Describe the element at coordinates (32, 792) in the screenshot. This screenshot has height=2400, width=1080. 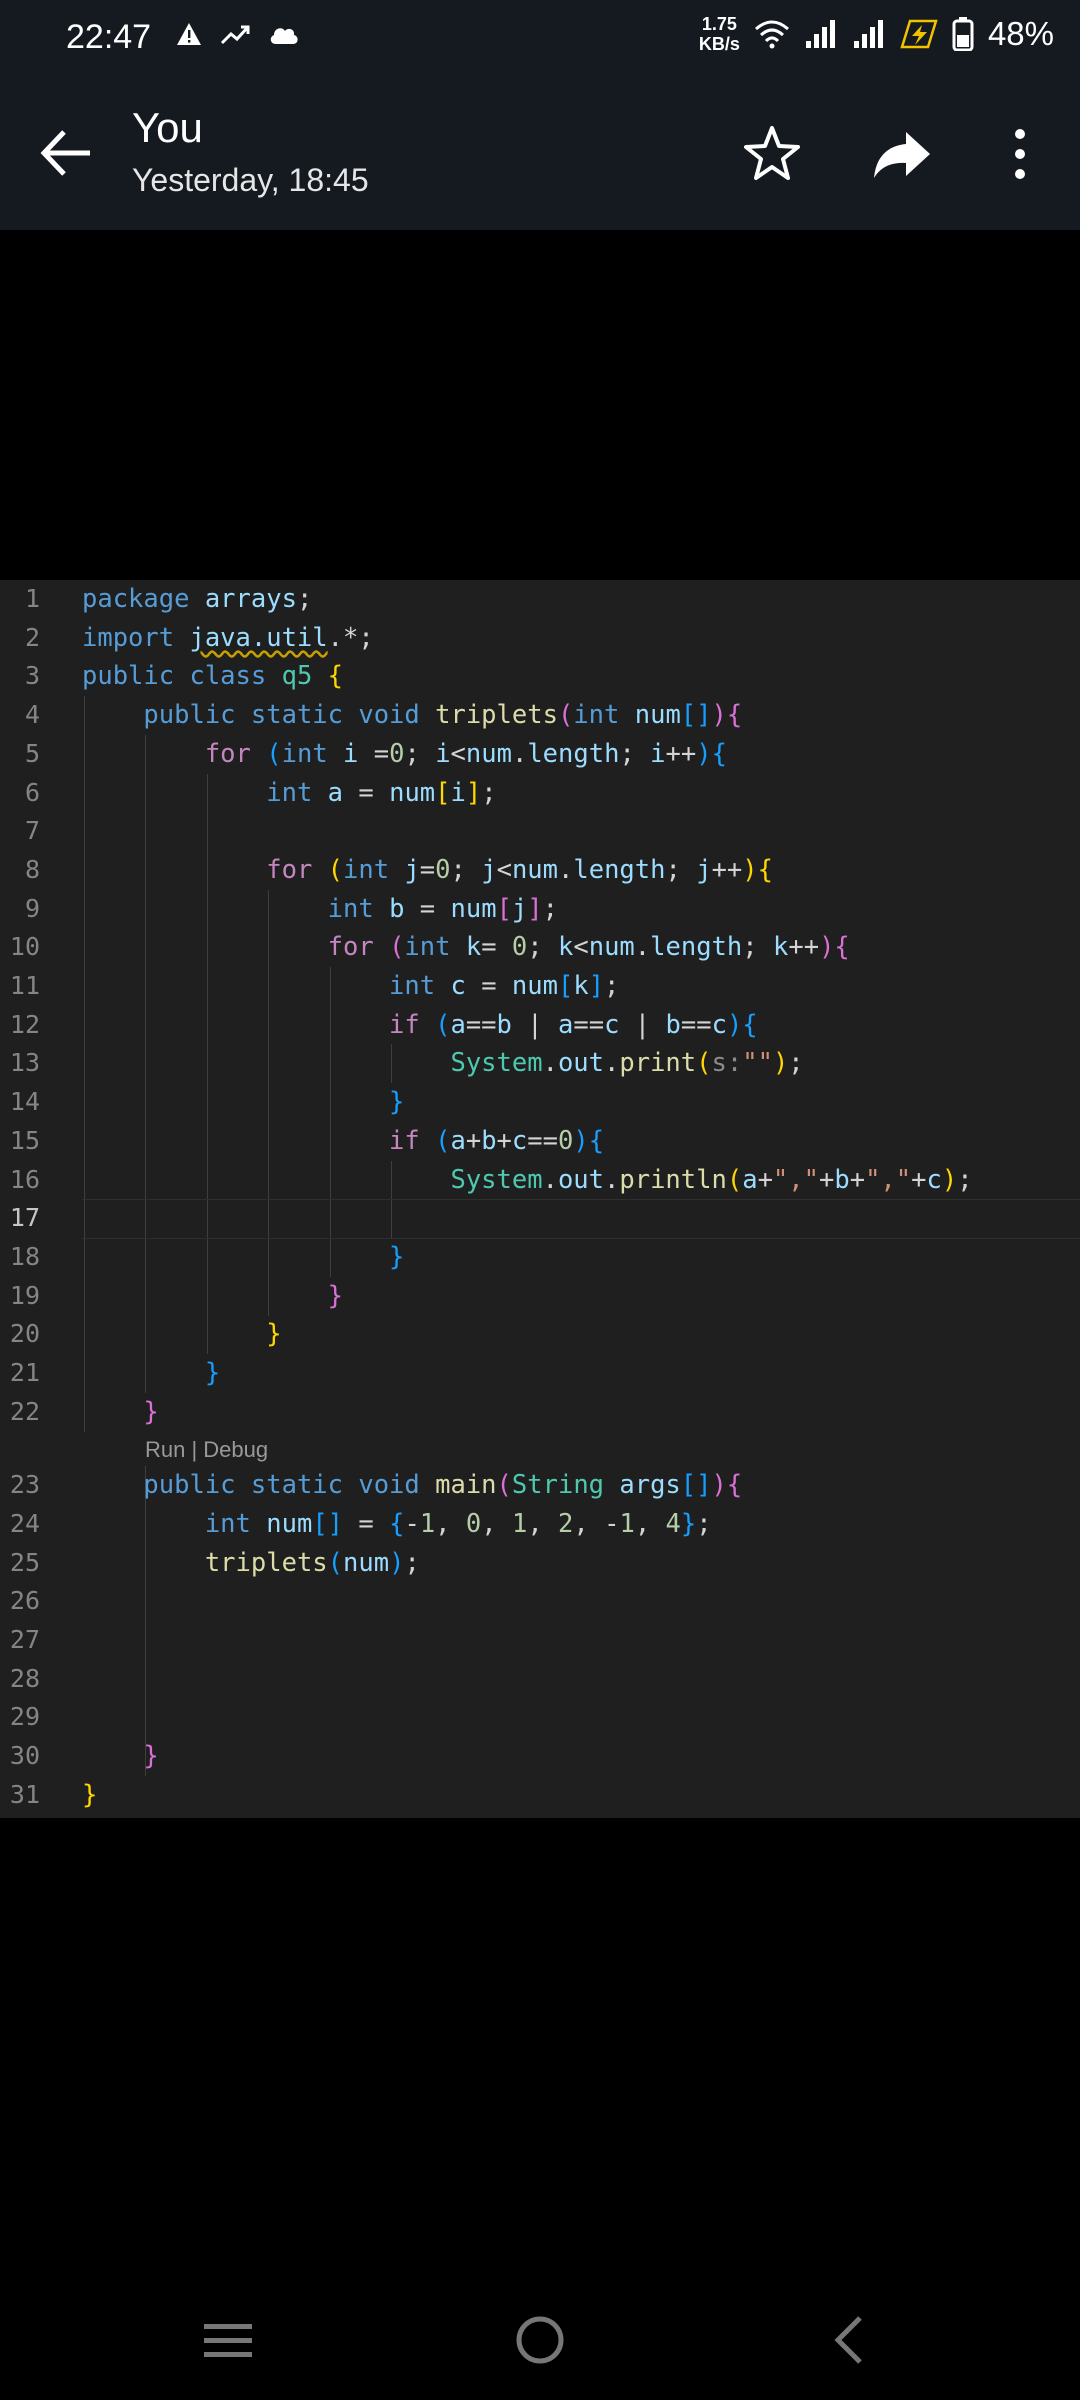
I see `line-number: 6` at that location.